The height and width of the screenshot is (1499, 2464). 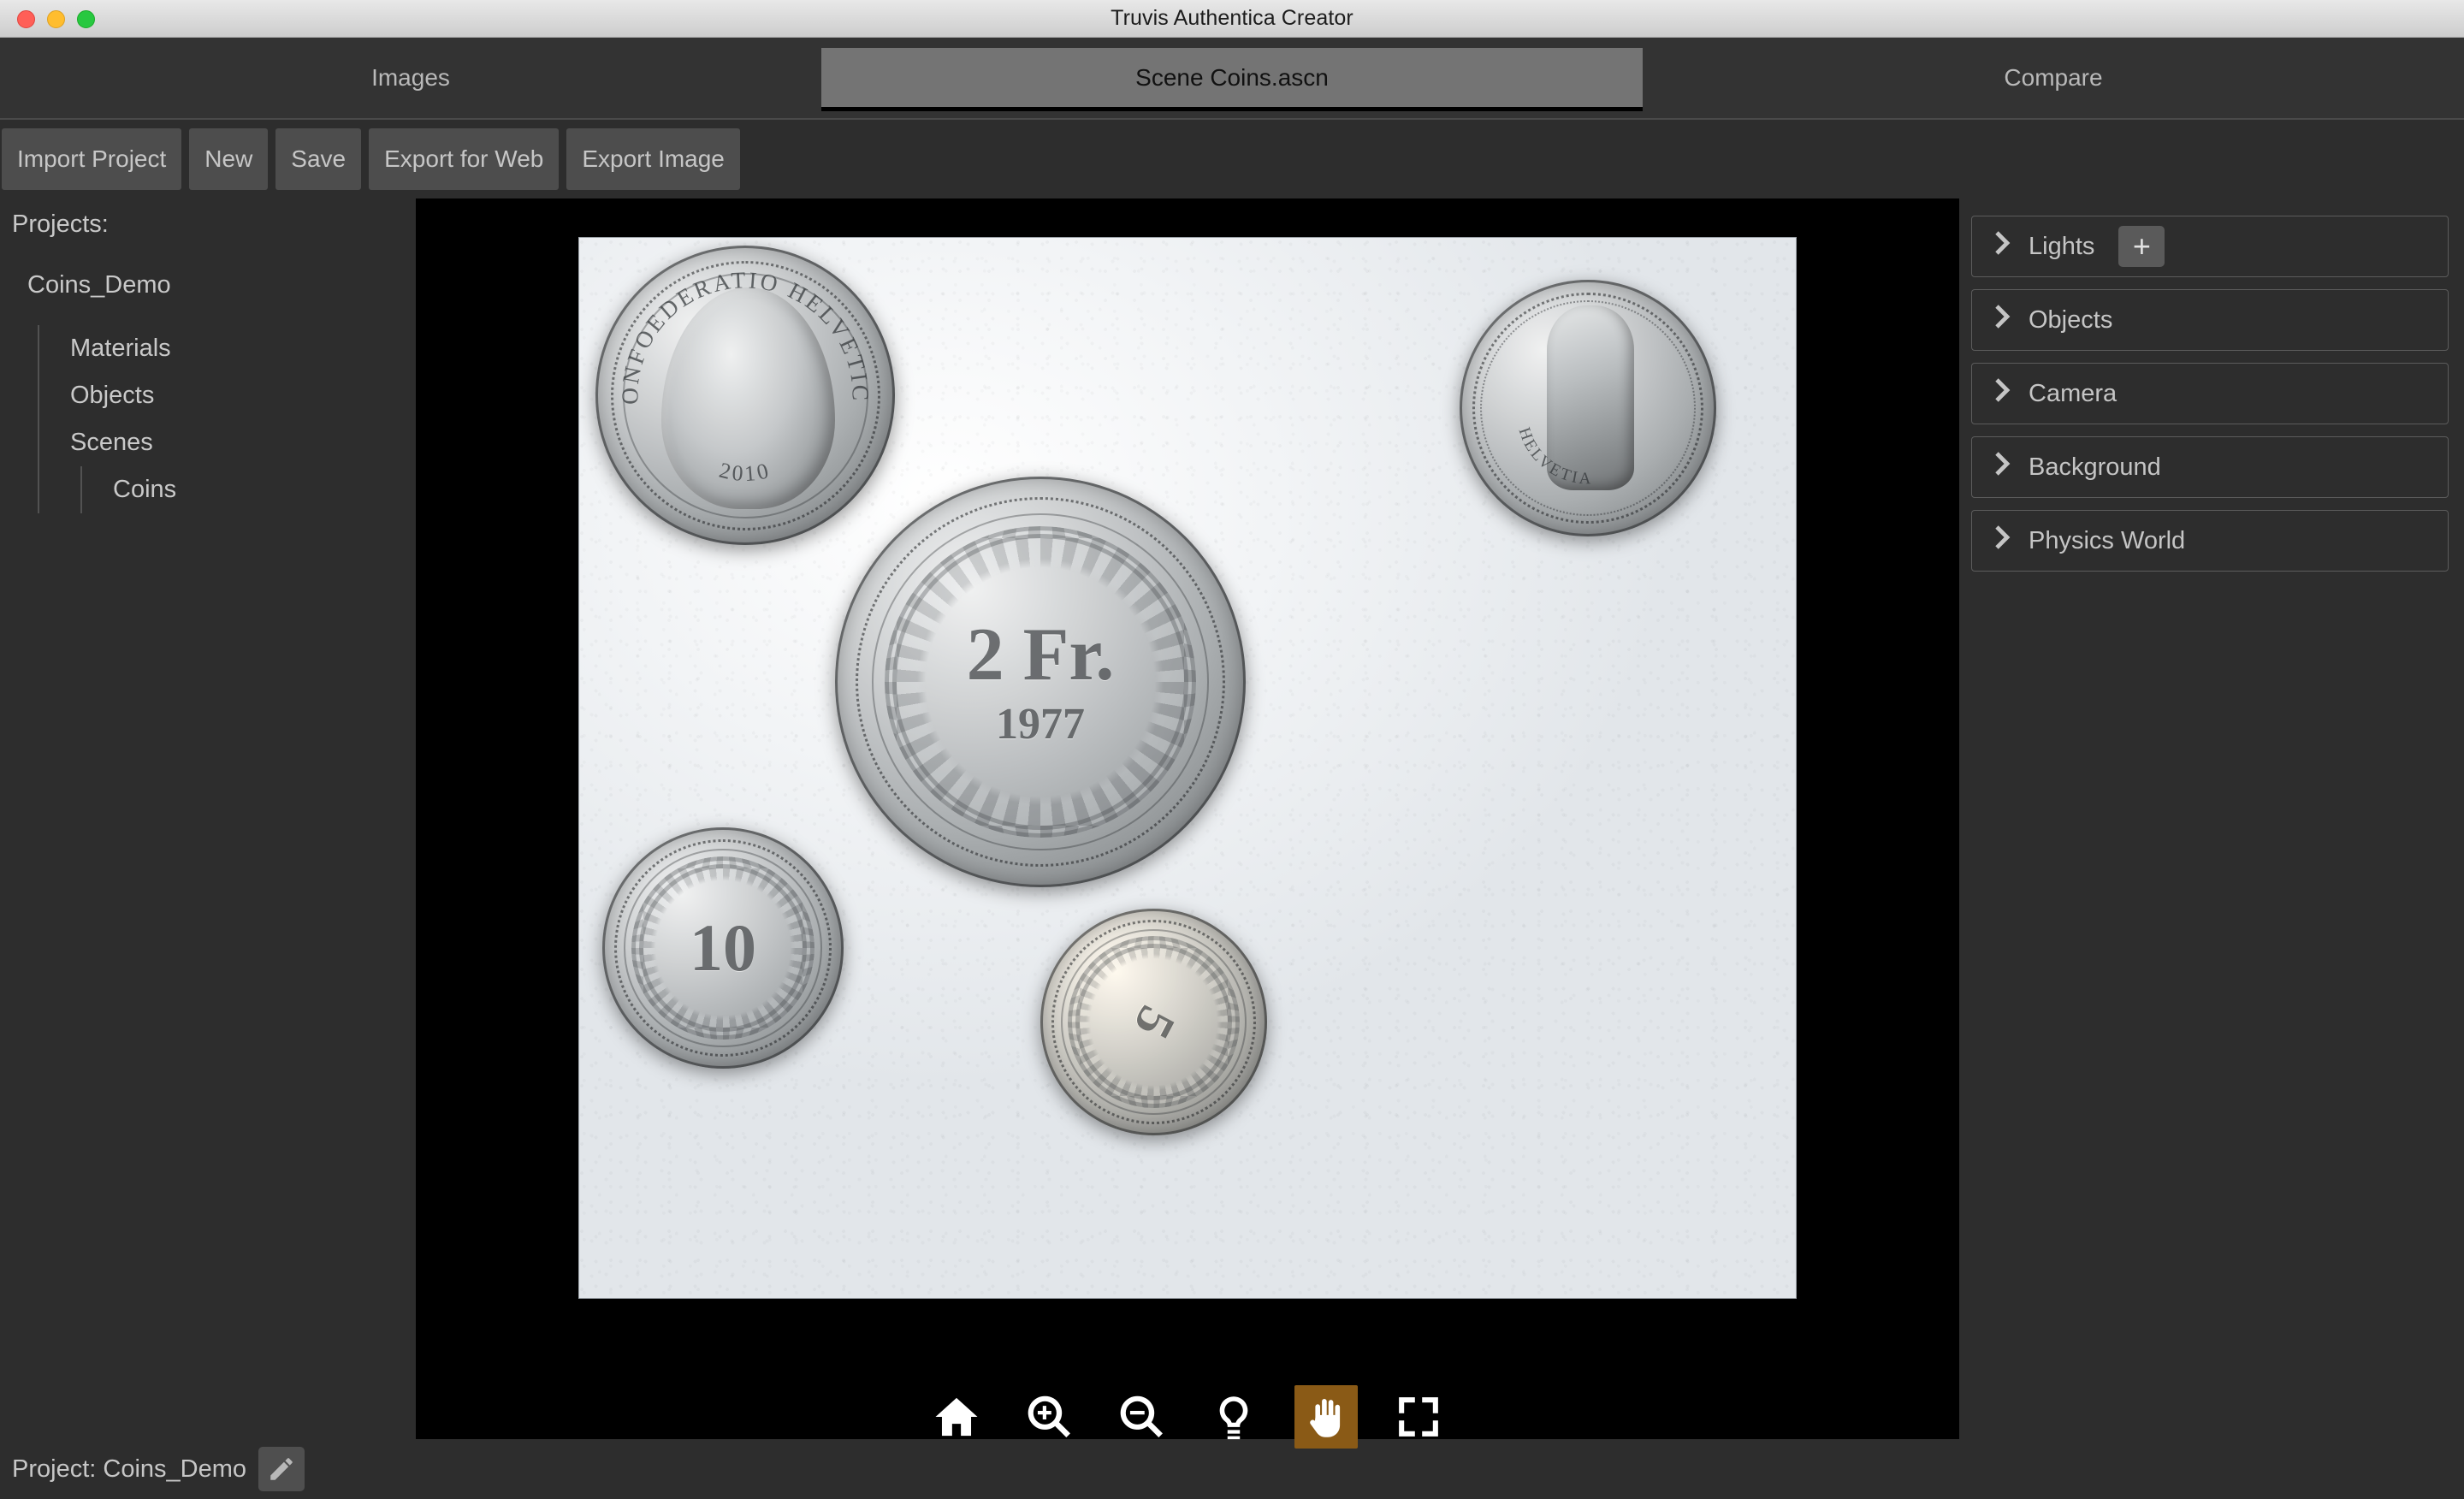 What do you see at coordinates (229, 159) in the screenshot?
I see `new-button: New` at bounding box center [229, 159].